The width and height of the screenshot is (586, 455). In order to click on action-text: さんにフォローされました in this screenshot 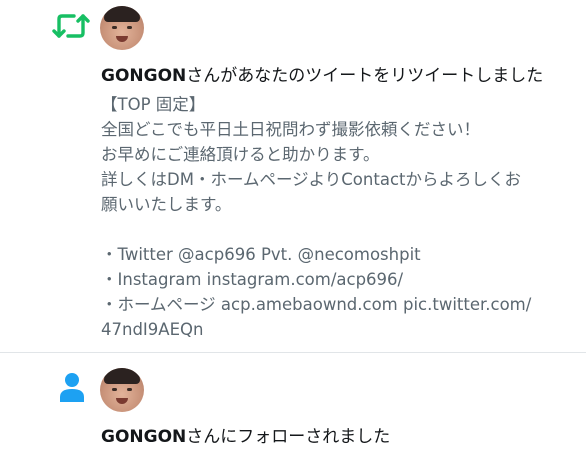, I will do `click(288, 437)`.